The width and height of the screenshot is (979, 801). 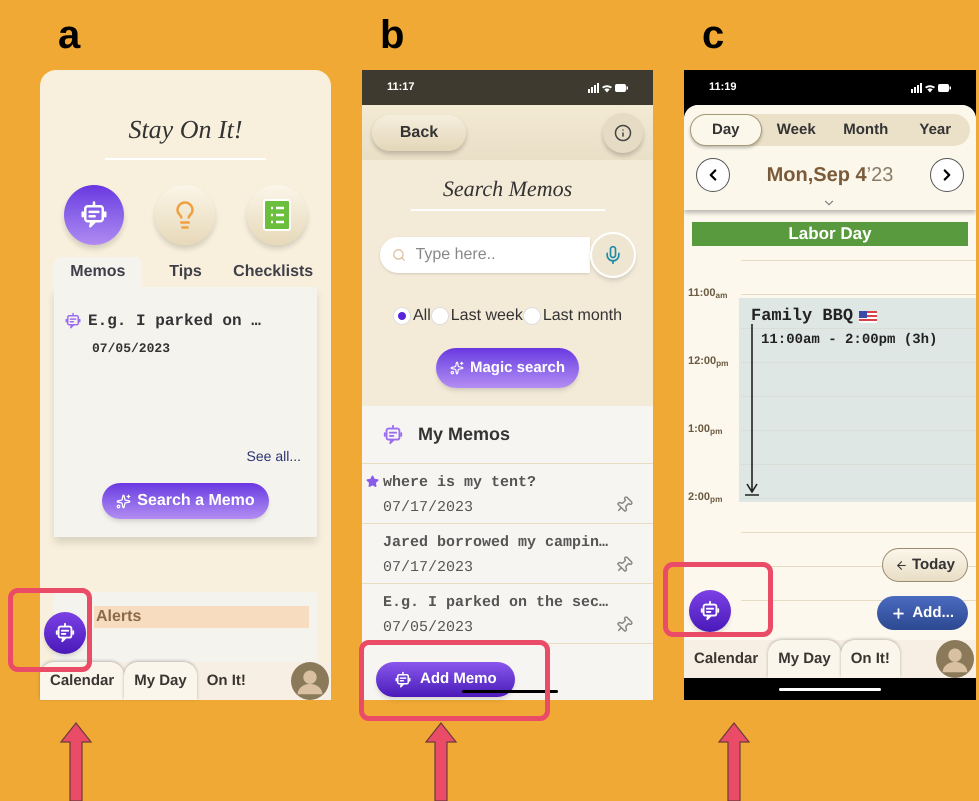 I want to click on flag-icon, so click(x=868, y=316).